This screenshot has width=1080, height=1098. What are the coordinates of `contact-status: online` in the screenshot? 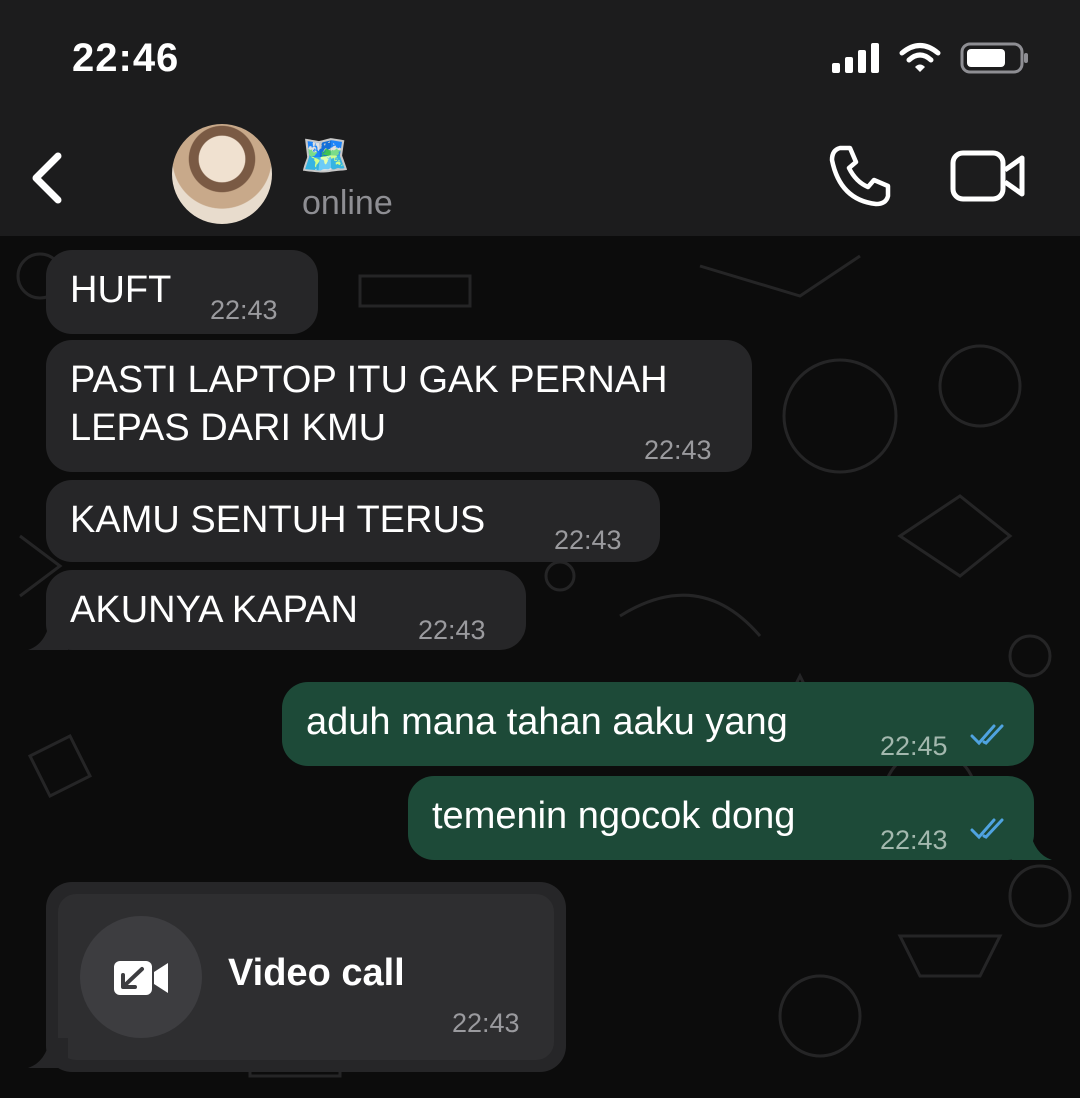 It's located at (347, 203).